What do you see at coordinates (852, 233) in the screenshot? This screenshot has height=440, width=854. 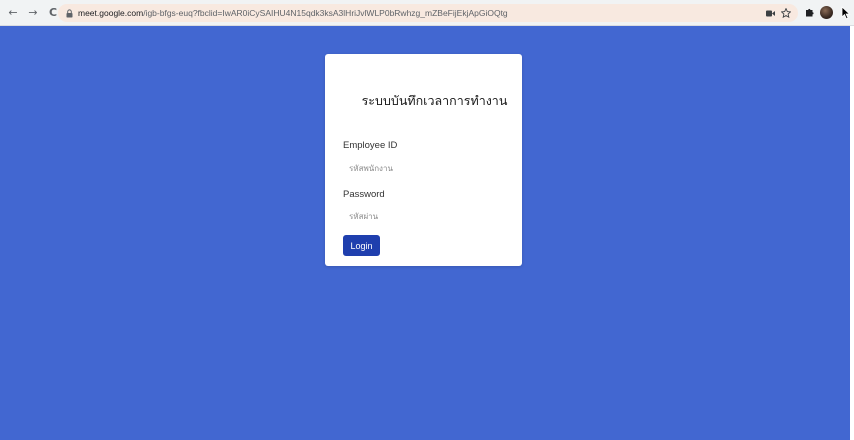 I see `page-edge-divider` at bounding box center [852, 233].